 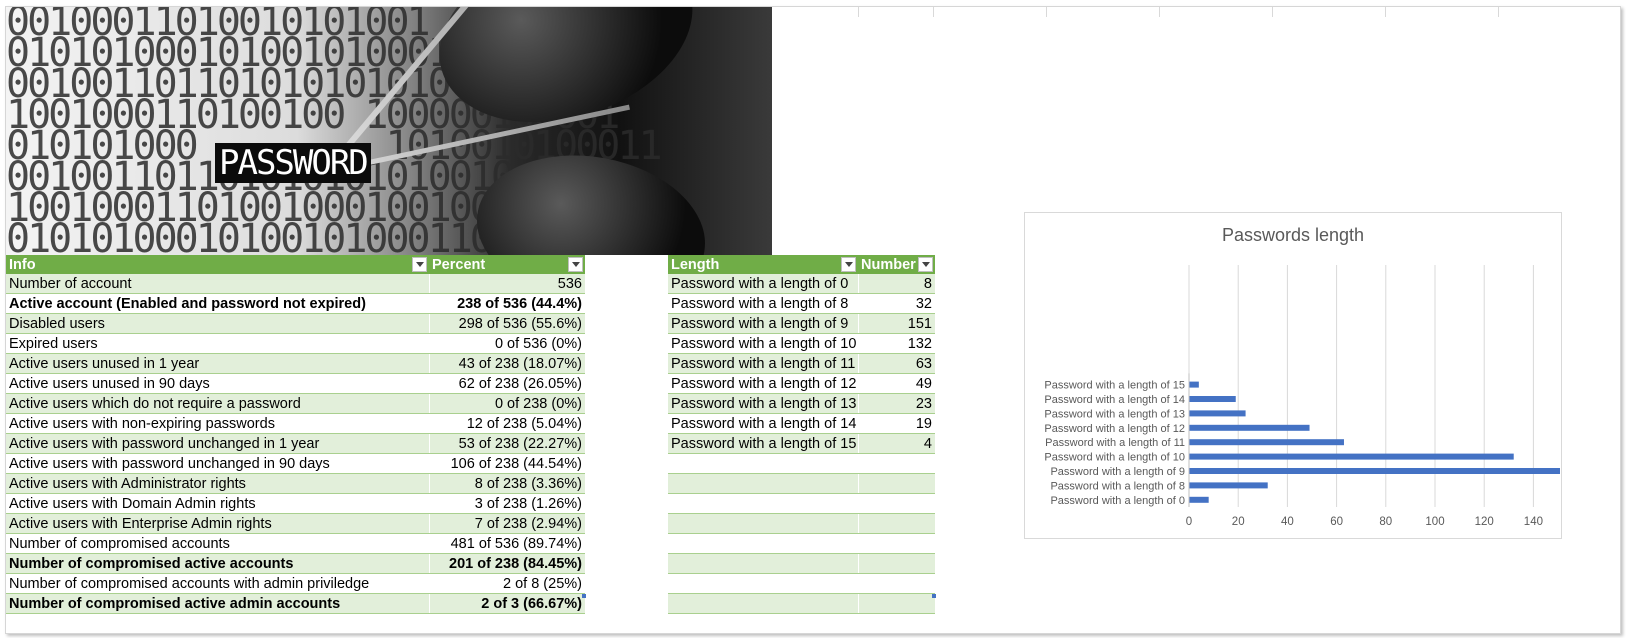 I want to click on length-cell: Password with a length of 11, so click(x=763, y=363).